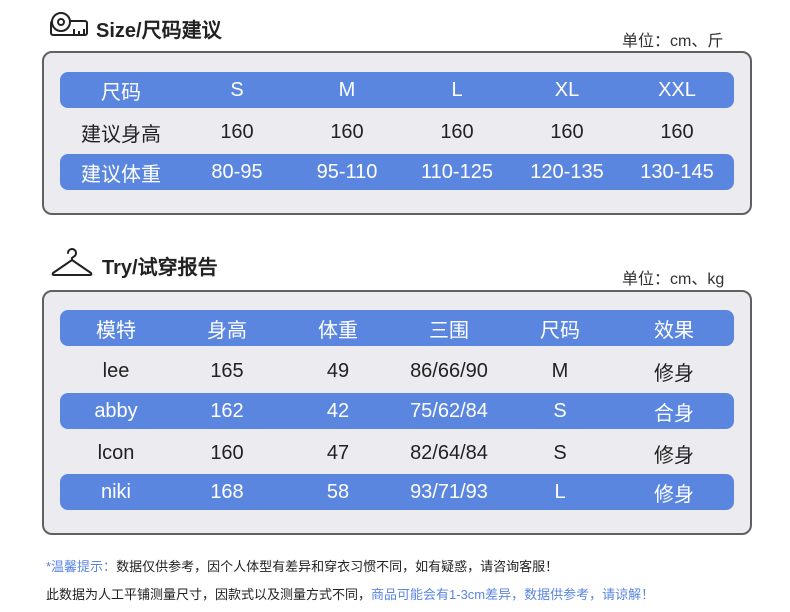 This screenshot has width=790, height=612. Describe the element at coordinates (673, 41) in the screenshot. I see `size-unit-label: 单位：cm、斤` at that location.